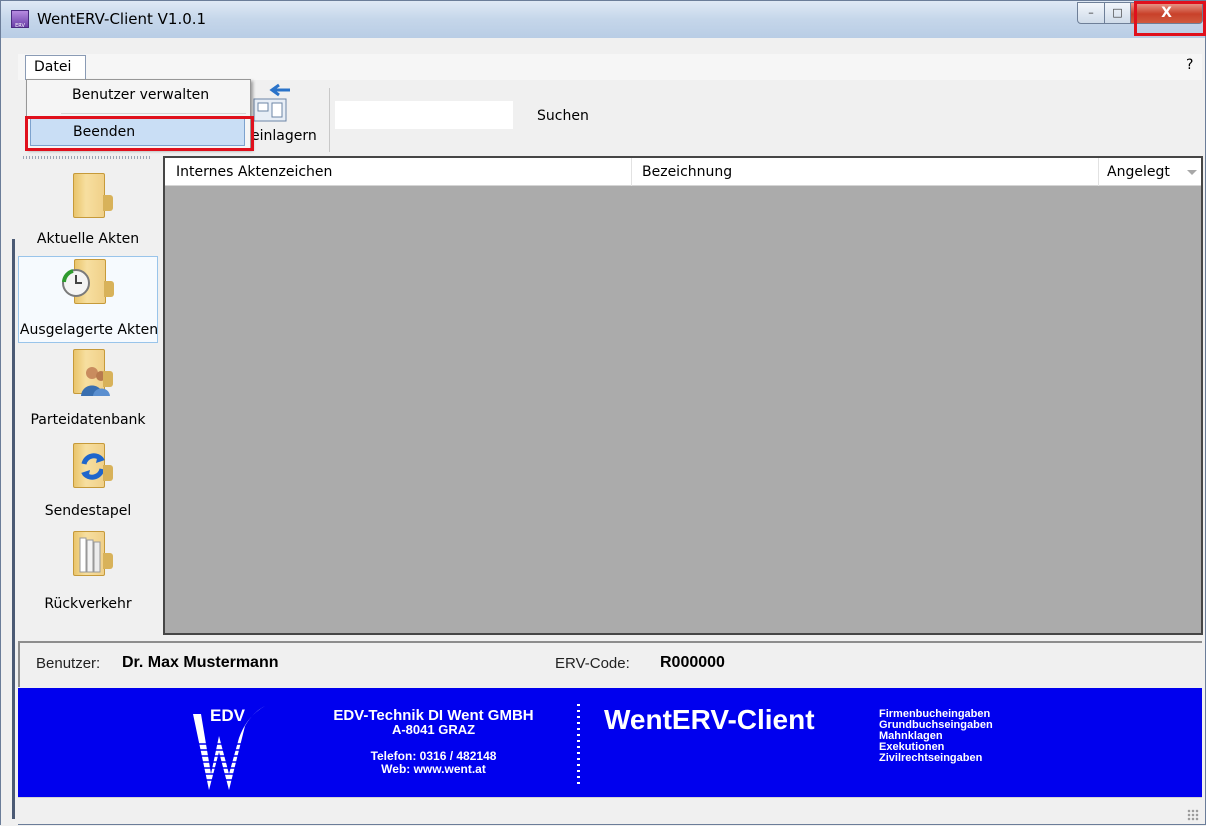 The width and height of the screenshot is (1206, 826). Describe the element at coordinates (1091, 13) in the screenshot. I see `minimize-button: –` at that location.